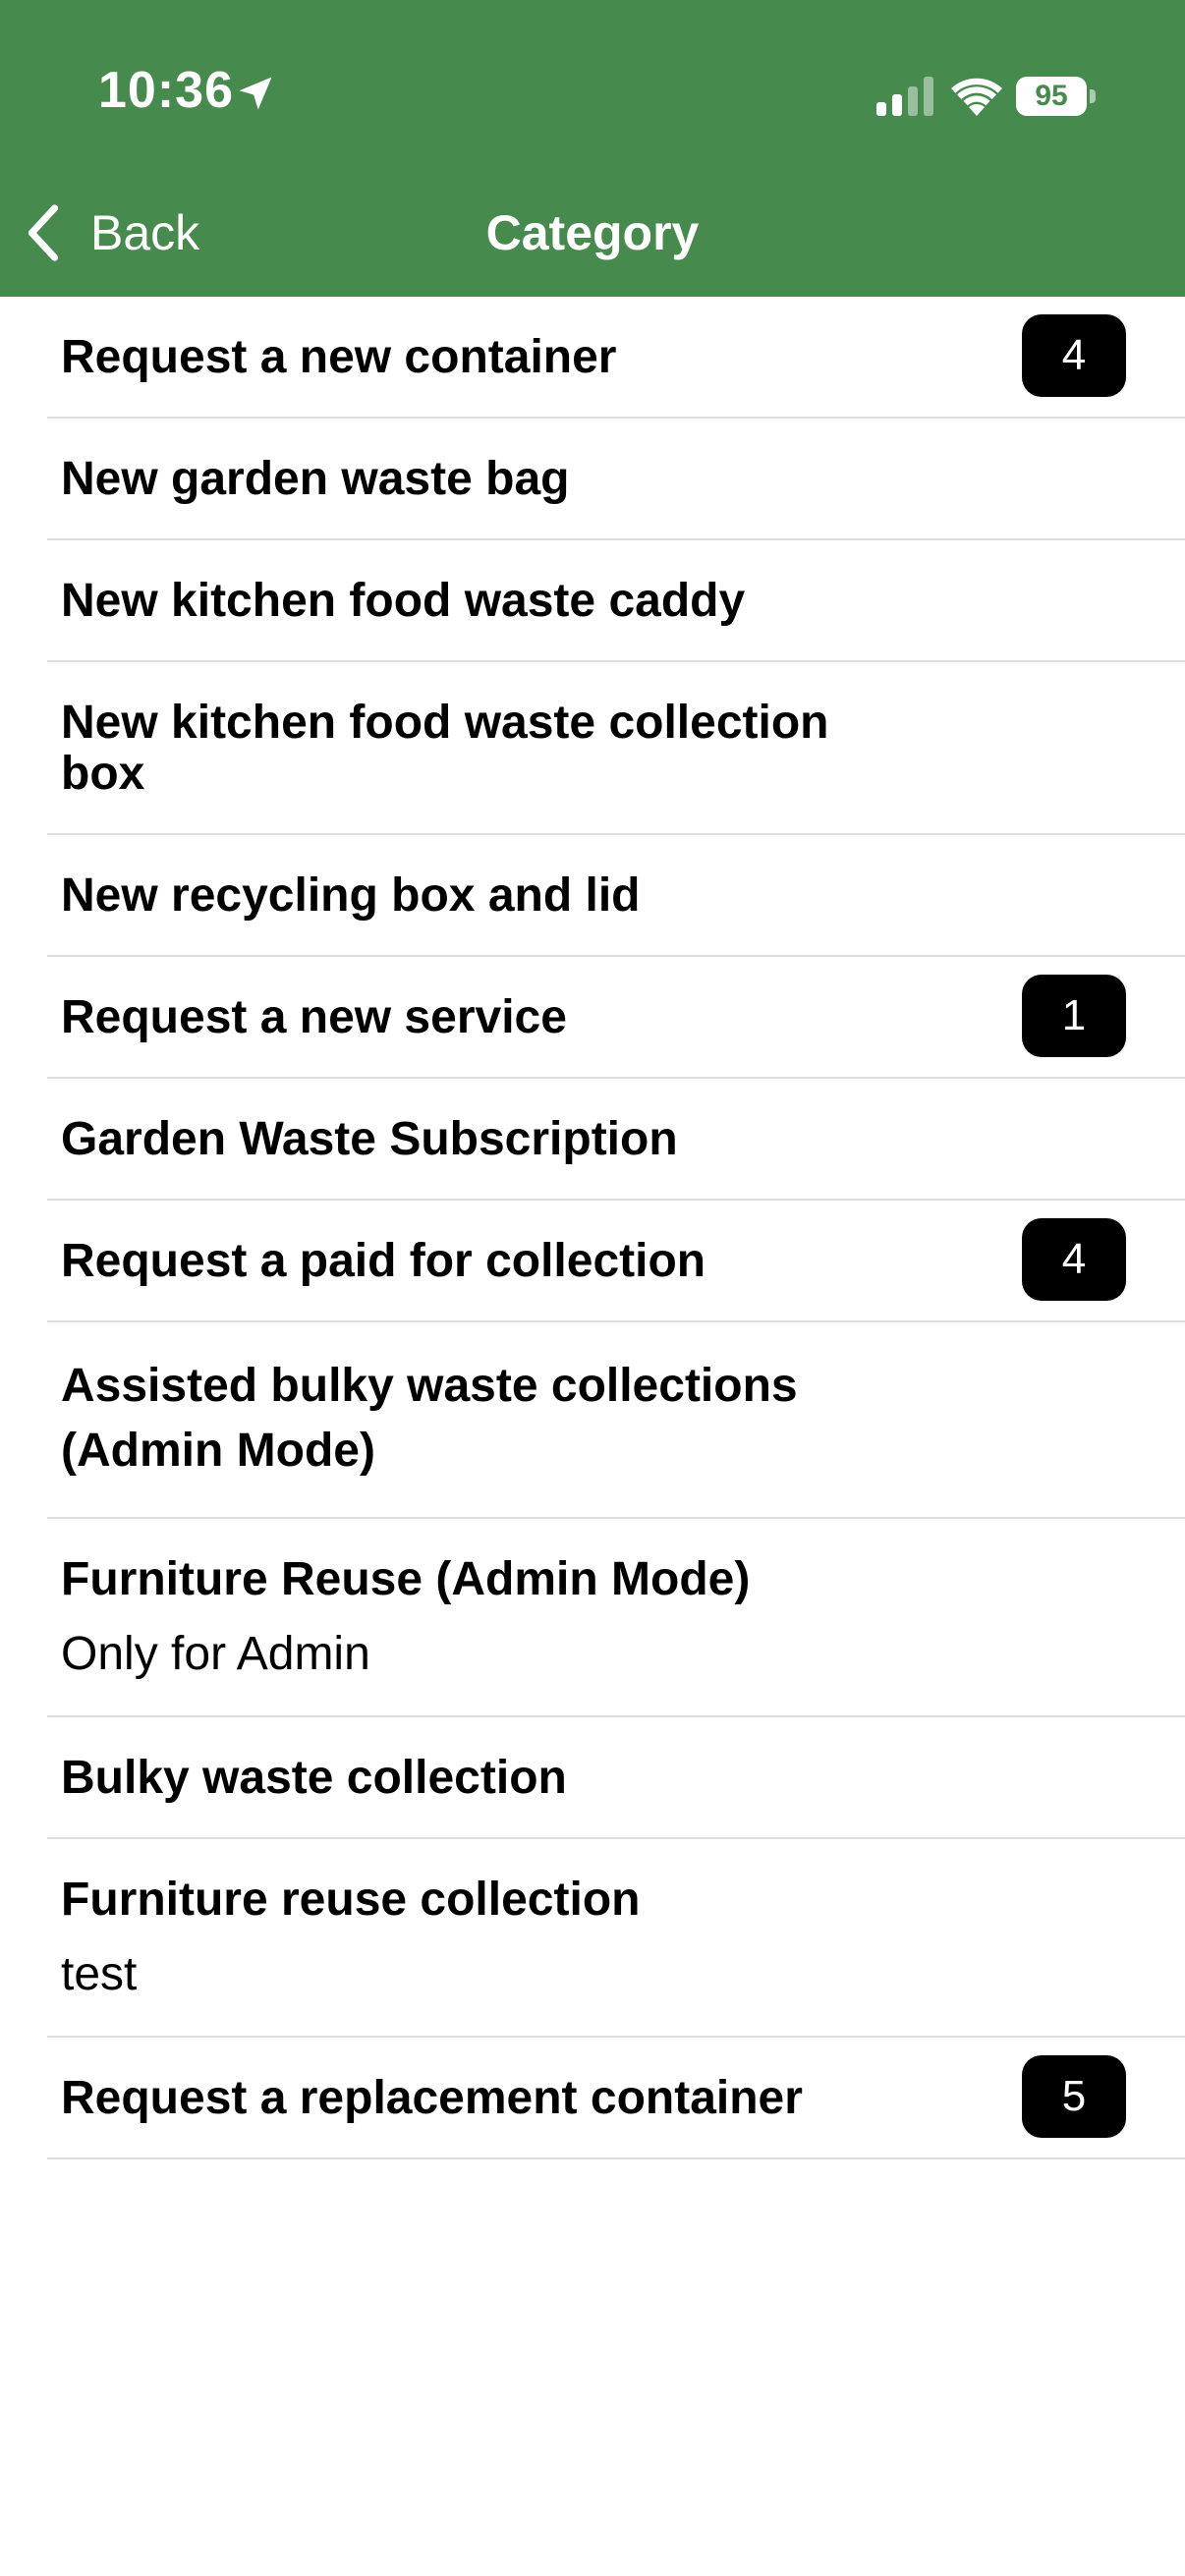  What do you see at coordinates (351, 895) in the screenshot?
I see `list-item-title: New recycling box and lid` at bounding box center [351, 895].